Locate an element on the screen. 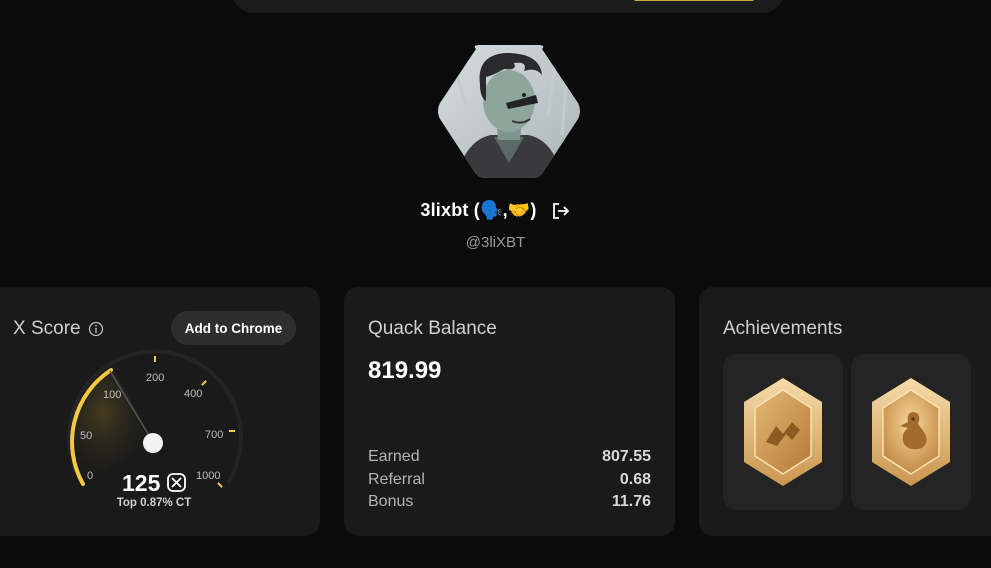 Image resolution: width=991 pixels, height=568 pixels. balance-row-value: 11.76 is located at coordinates (631, 502).